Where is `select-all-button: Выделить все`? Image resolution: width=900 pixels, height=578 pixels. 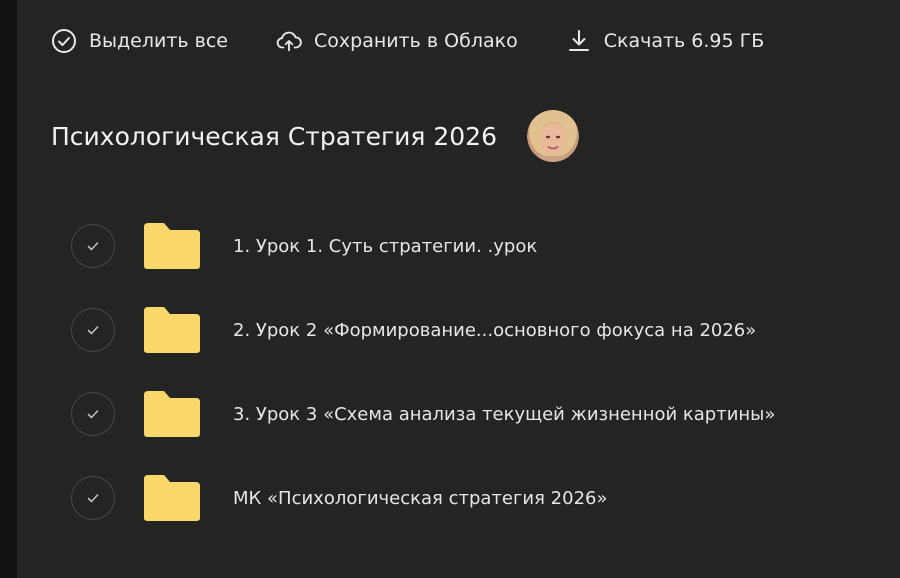
select-all-button: Выделить все is located at coordinates (139, 41).